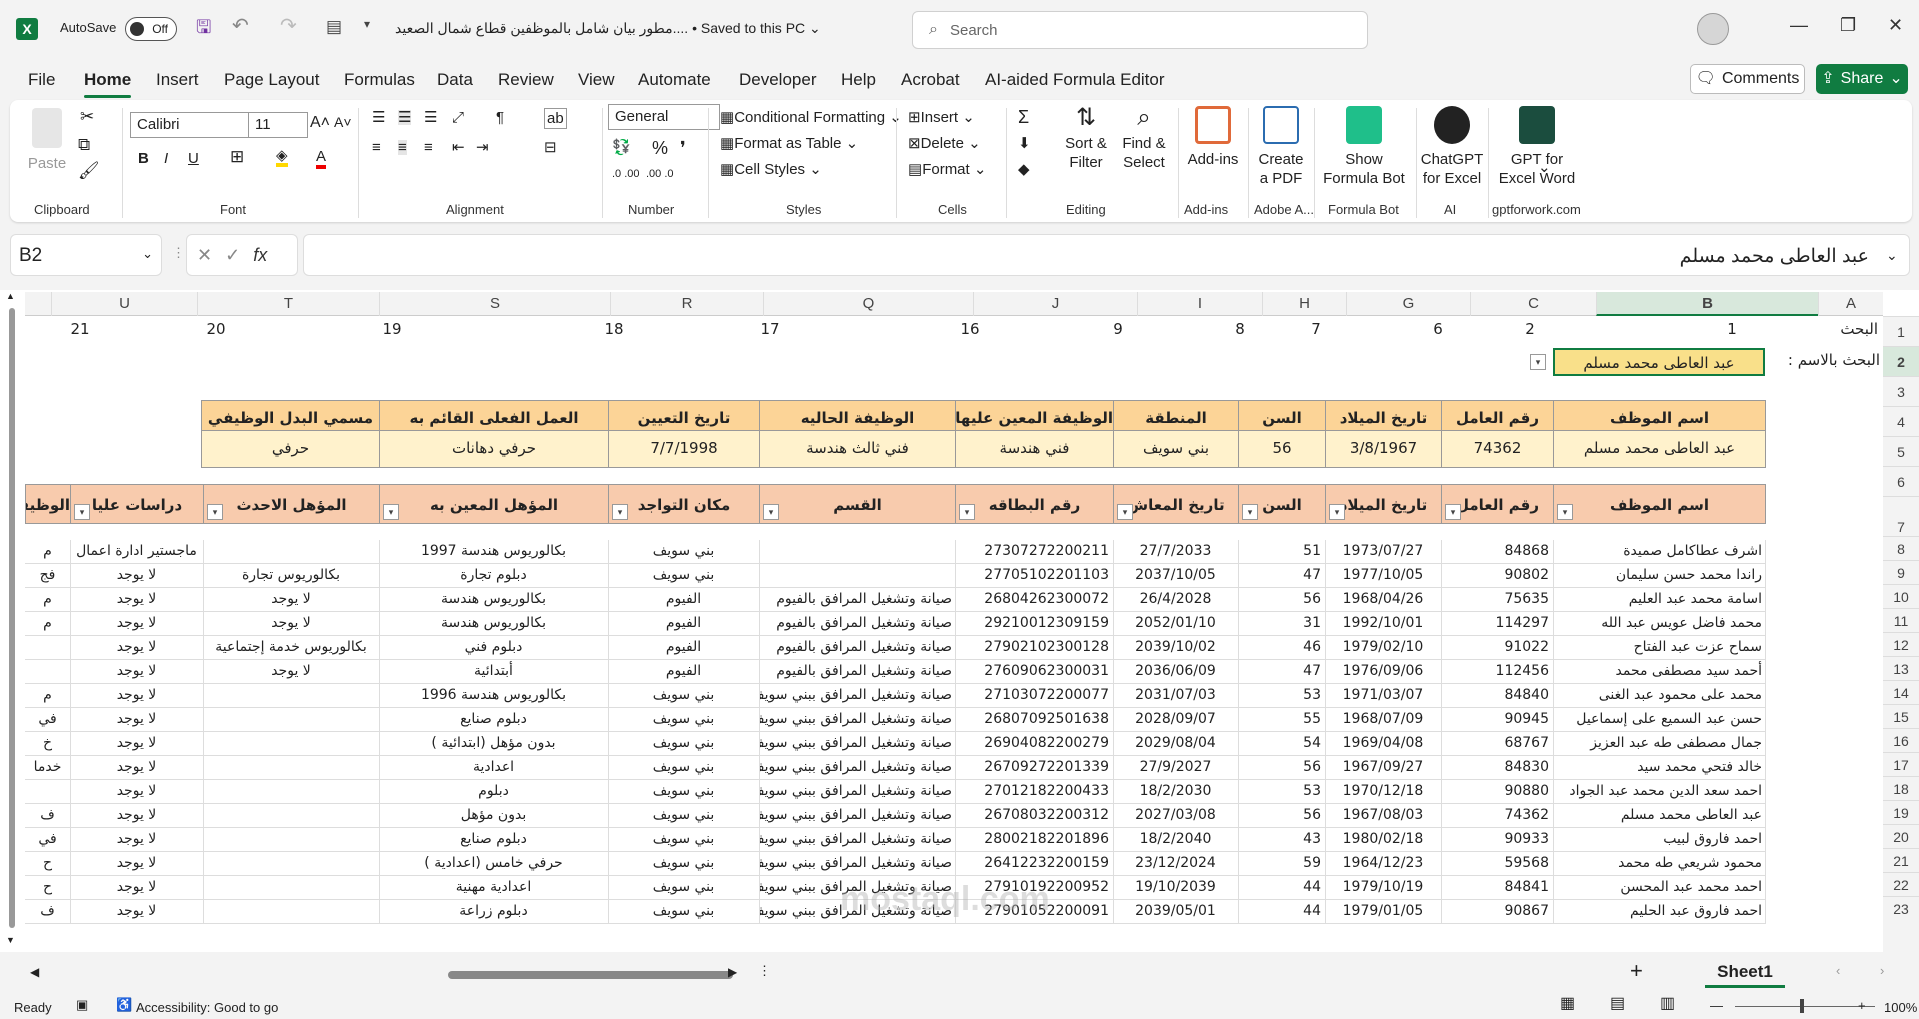 Image resolution: width=1919 pixels, height=1019 pixels. What do you see at coordinates (1882, 970) in the screenshot?
I see `next-sheet-icon: ›` at bounding box center [1882, 970].